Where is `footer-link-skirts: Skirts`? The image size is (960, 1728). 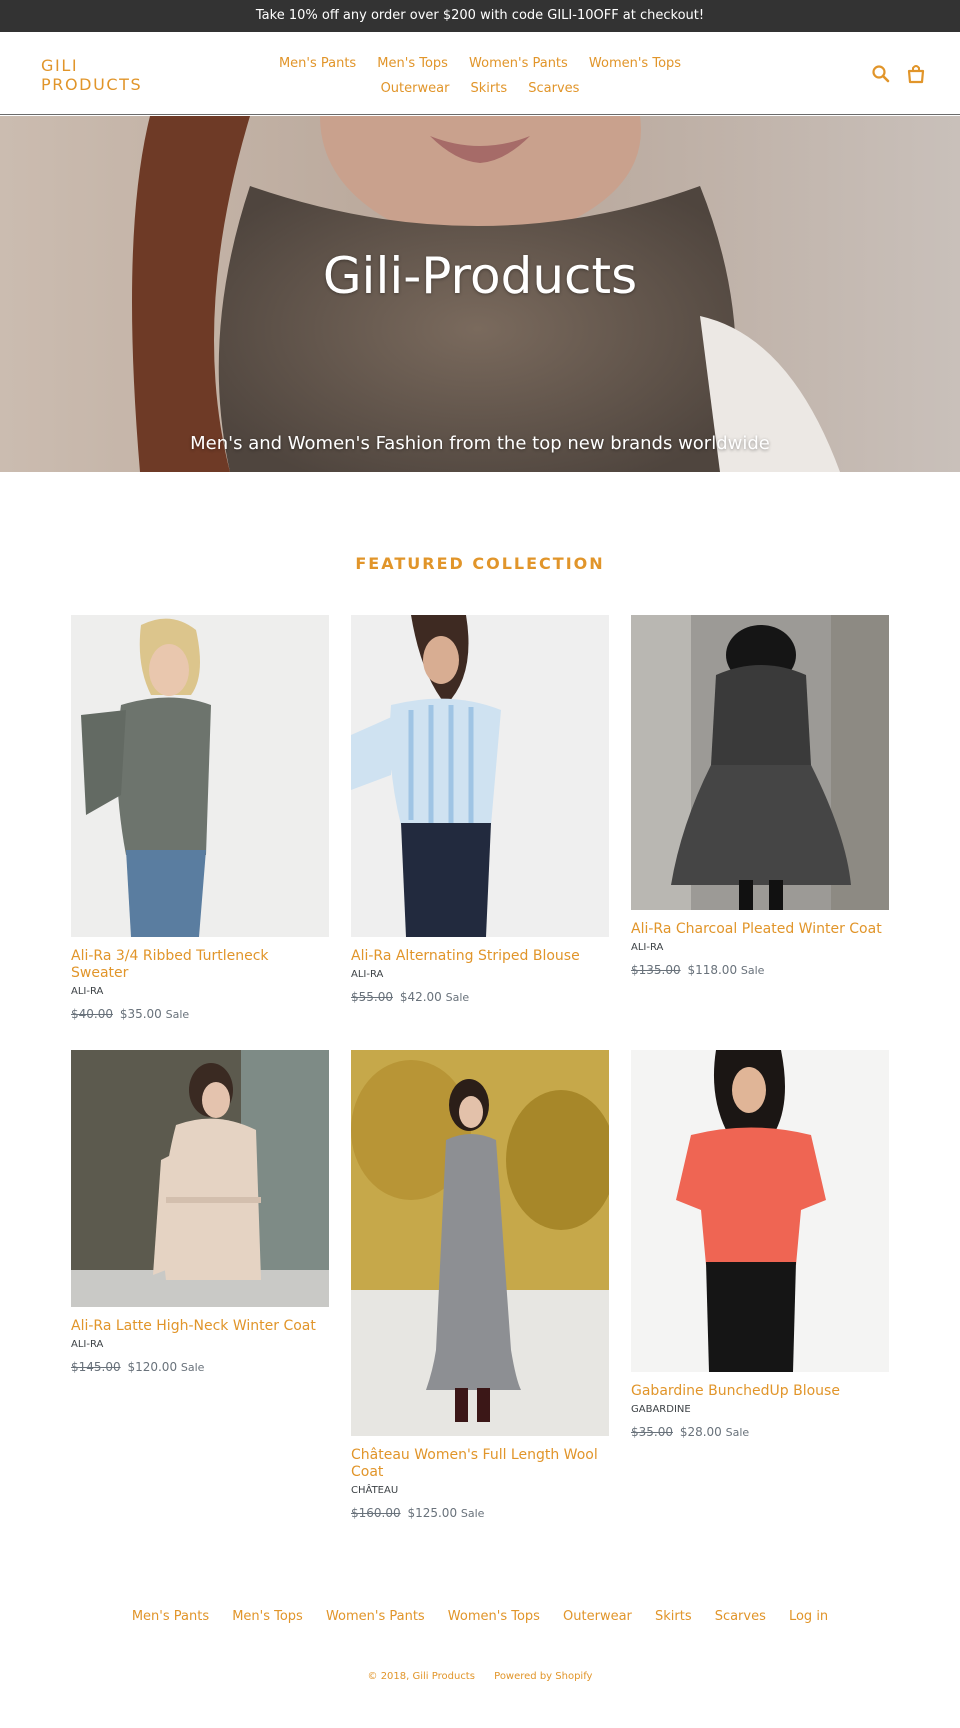
footer-link-skirts: Skirts is located at coordinates (673, 1616).